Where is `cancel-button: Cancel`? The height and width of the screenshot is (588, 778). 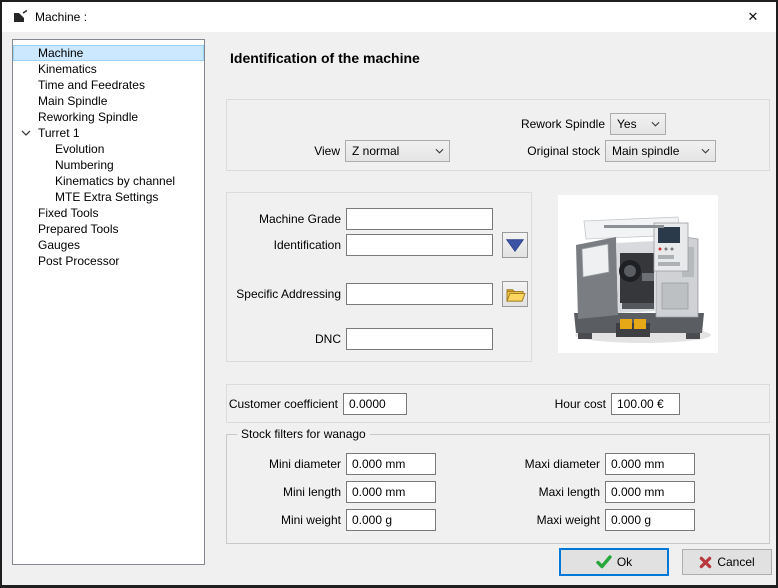 cancel-button: Cancel is located at coordinates (727, 562).